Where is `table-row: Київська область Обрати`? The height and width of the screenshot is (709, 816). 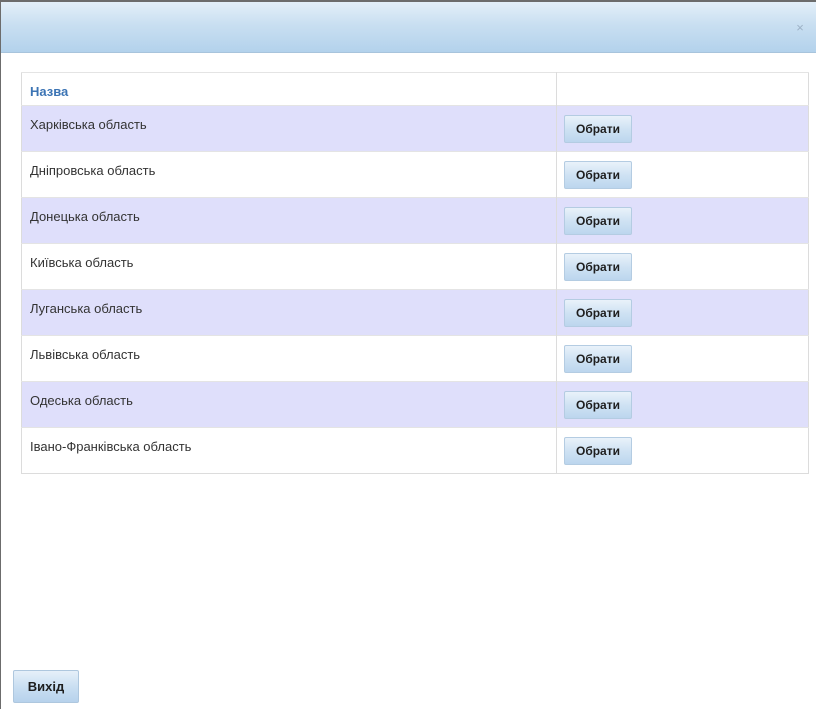 table-row: Київська область Обрати is located at coordinates (415, 266).